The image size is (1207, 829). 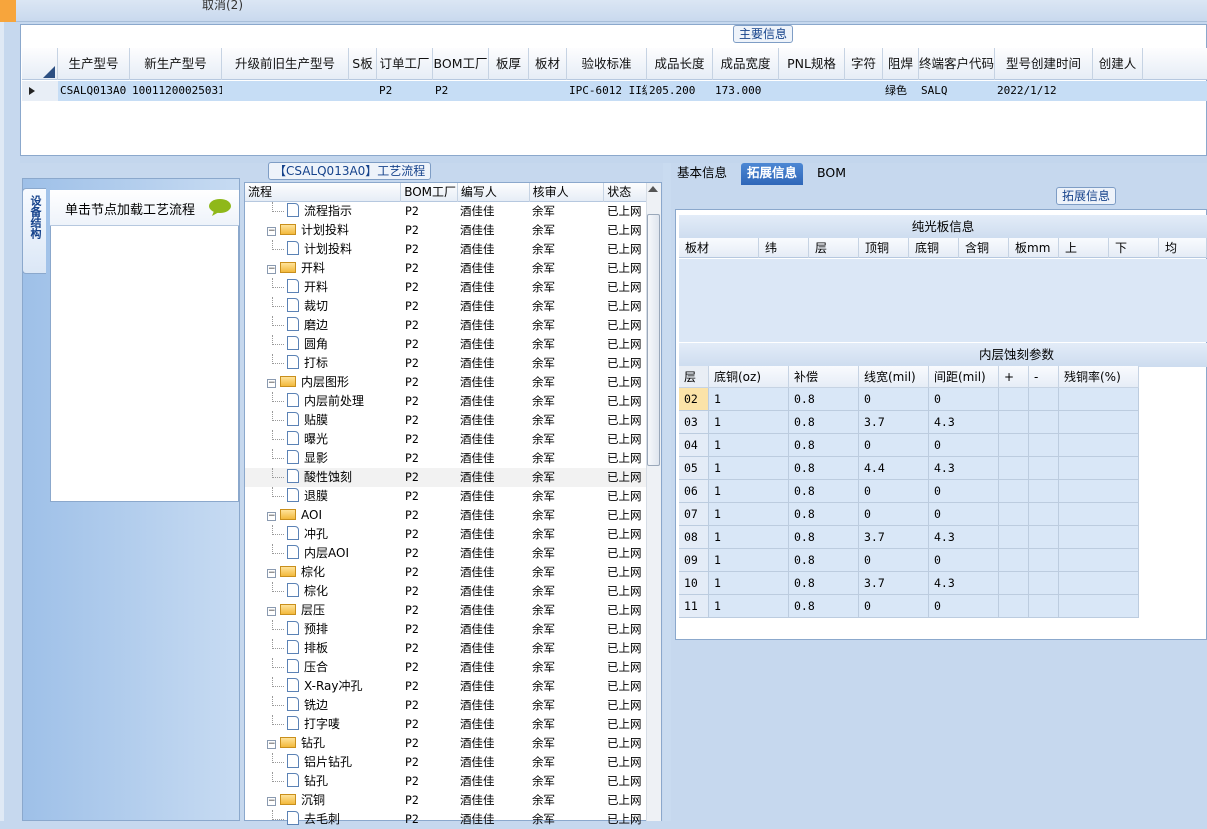 I want to click on etch-cell: 4.4, so click(x=894, y=468).